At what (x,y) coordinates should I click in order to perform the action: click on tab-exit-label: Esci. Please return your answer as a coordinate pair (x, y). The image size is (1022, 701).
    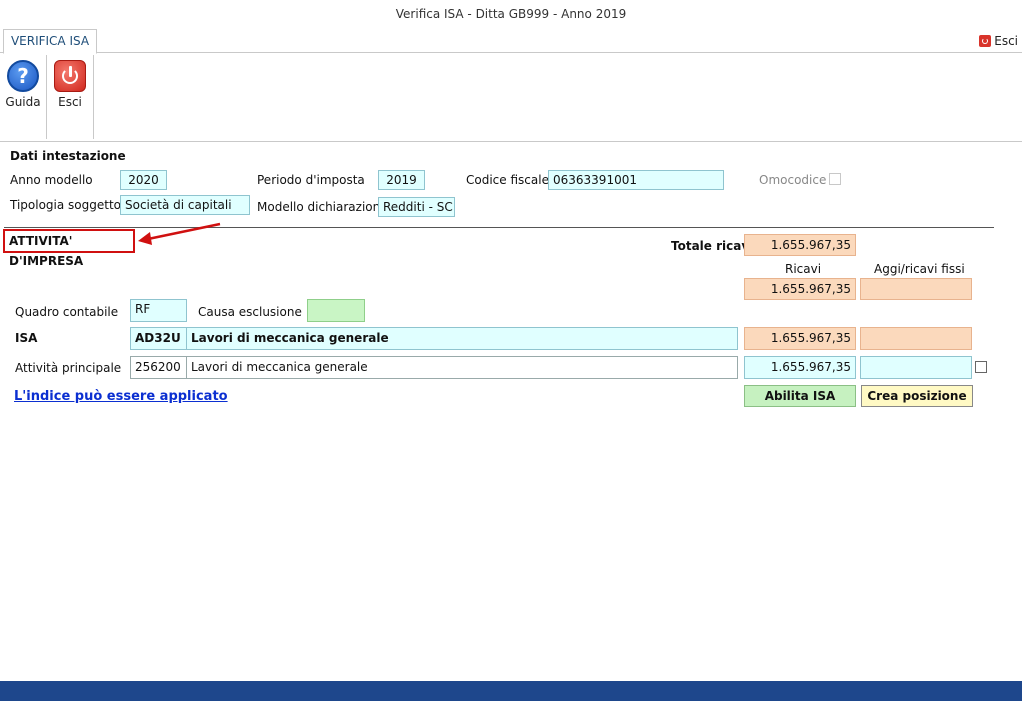
    Looking at the image, I should click on (1006, 41).